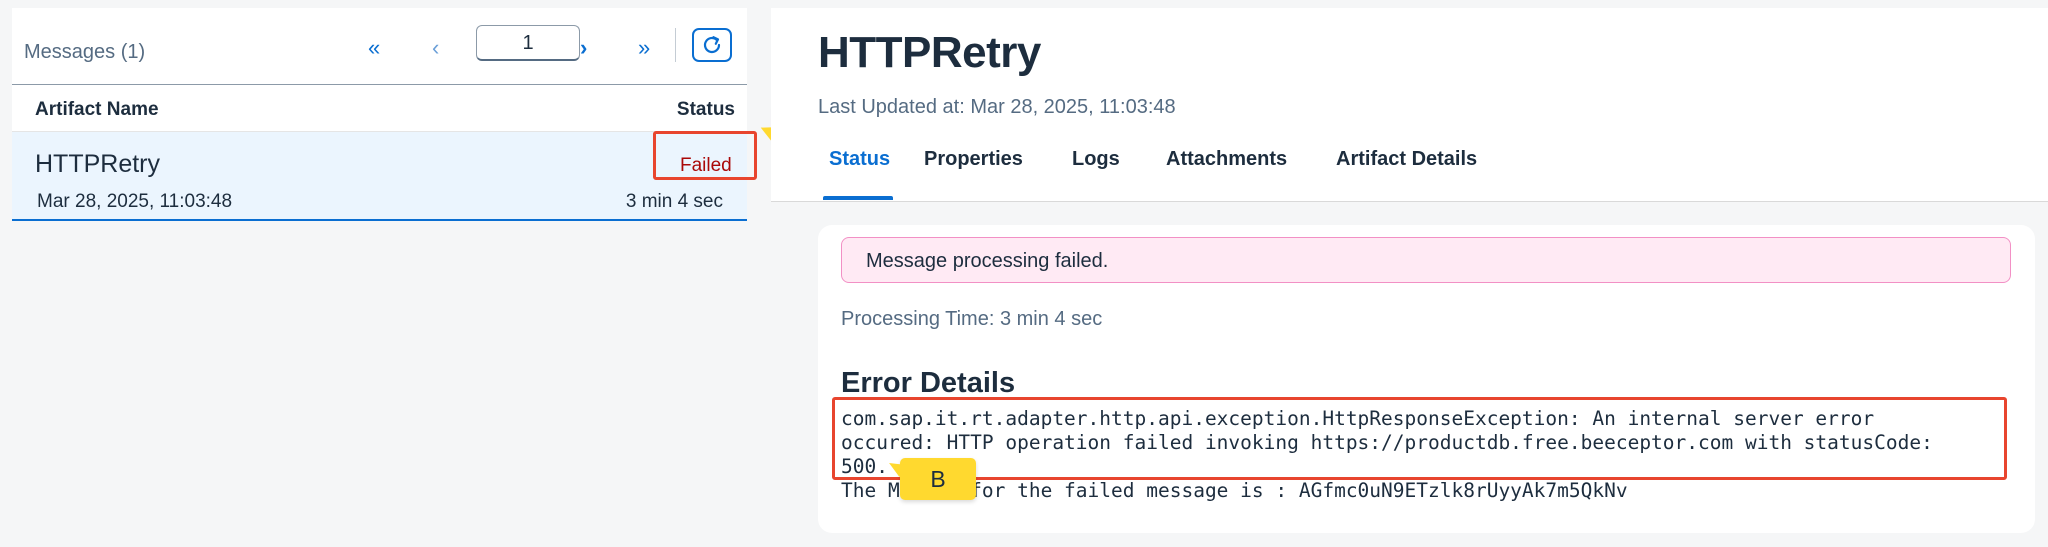 The width and height of the screenshot is (2048, 547). I want to click on row-duration: 3 min 4 sec, so click(674, 201).